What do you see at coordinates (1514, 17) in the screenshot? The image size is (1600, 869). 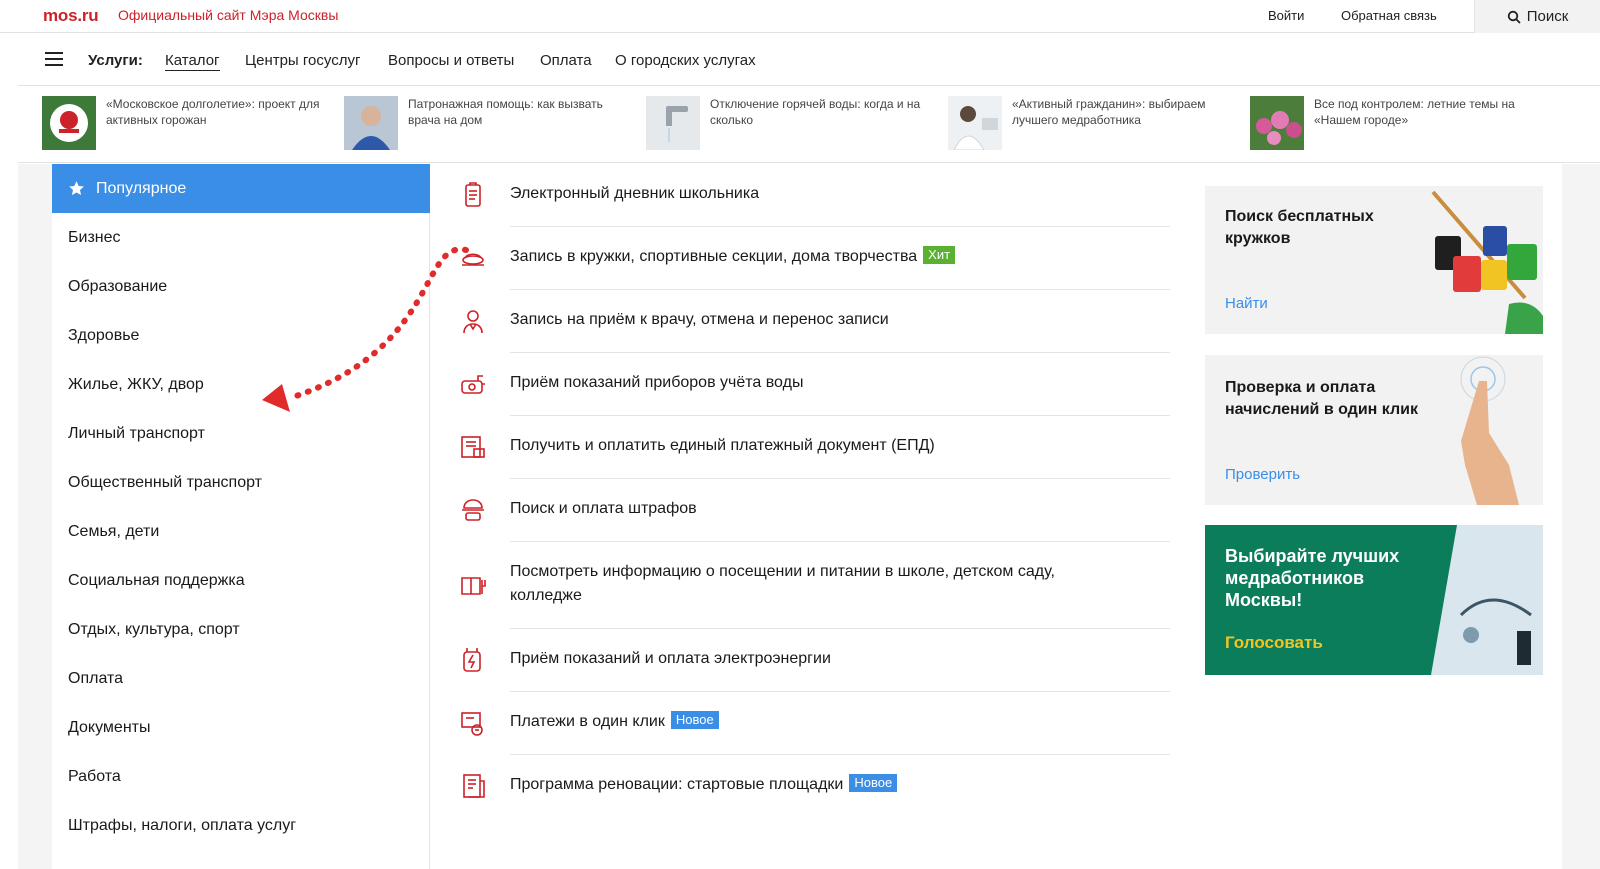 I see `search-icon` at bounding box center [1514, 17].